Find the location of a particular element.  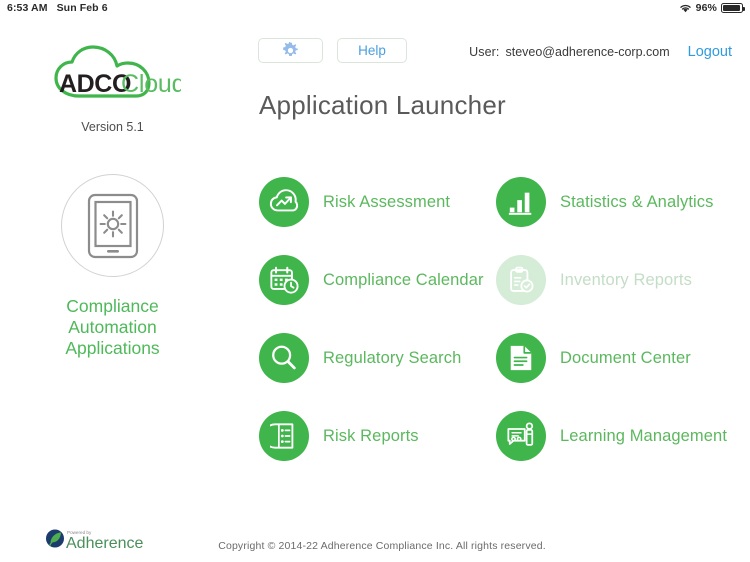

app-regulatory-search: Regulatory Search is located at coordinates (377, 358).